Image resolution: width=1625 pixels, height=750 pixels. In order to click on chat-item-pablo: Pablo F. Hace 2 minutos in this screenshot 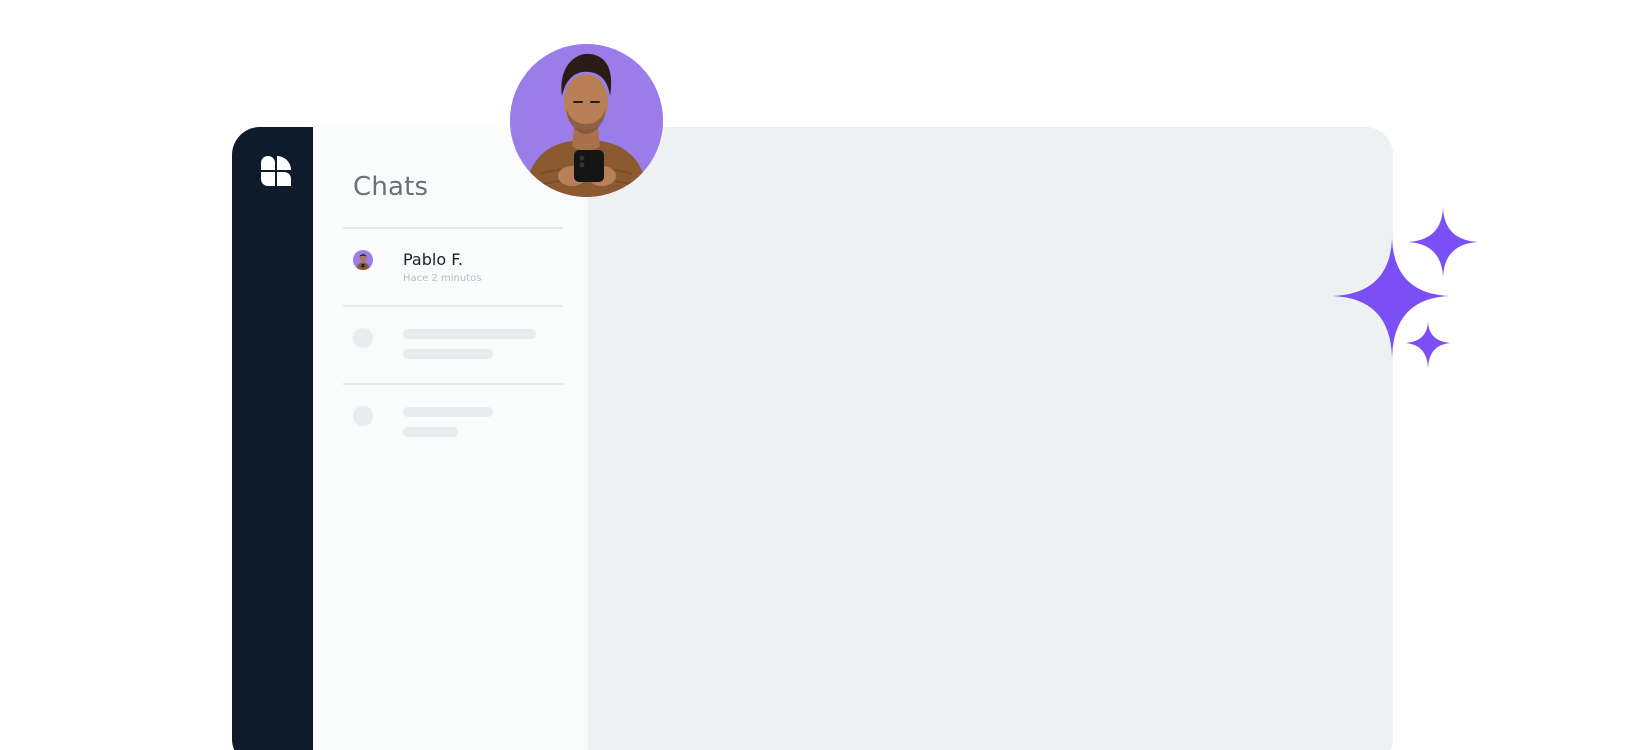, I will do `click(453, 267)`.